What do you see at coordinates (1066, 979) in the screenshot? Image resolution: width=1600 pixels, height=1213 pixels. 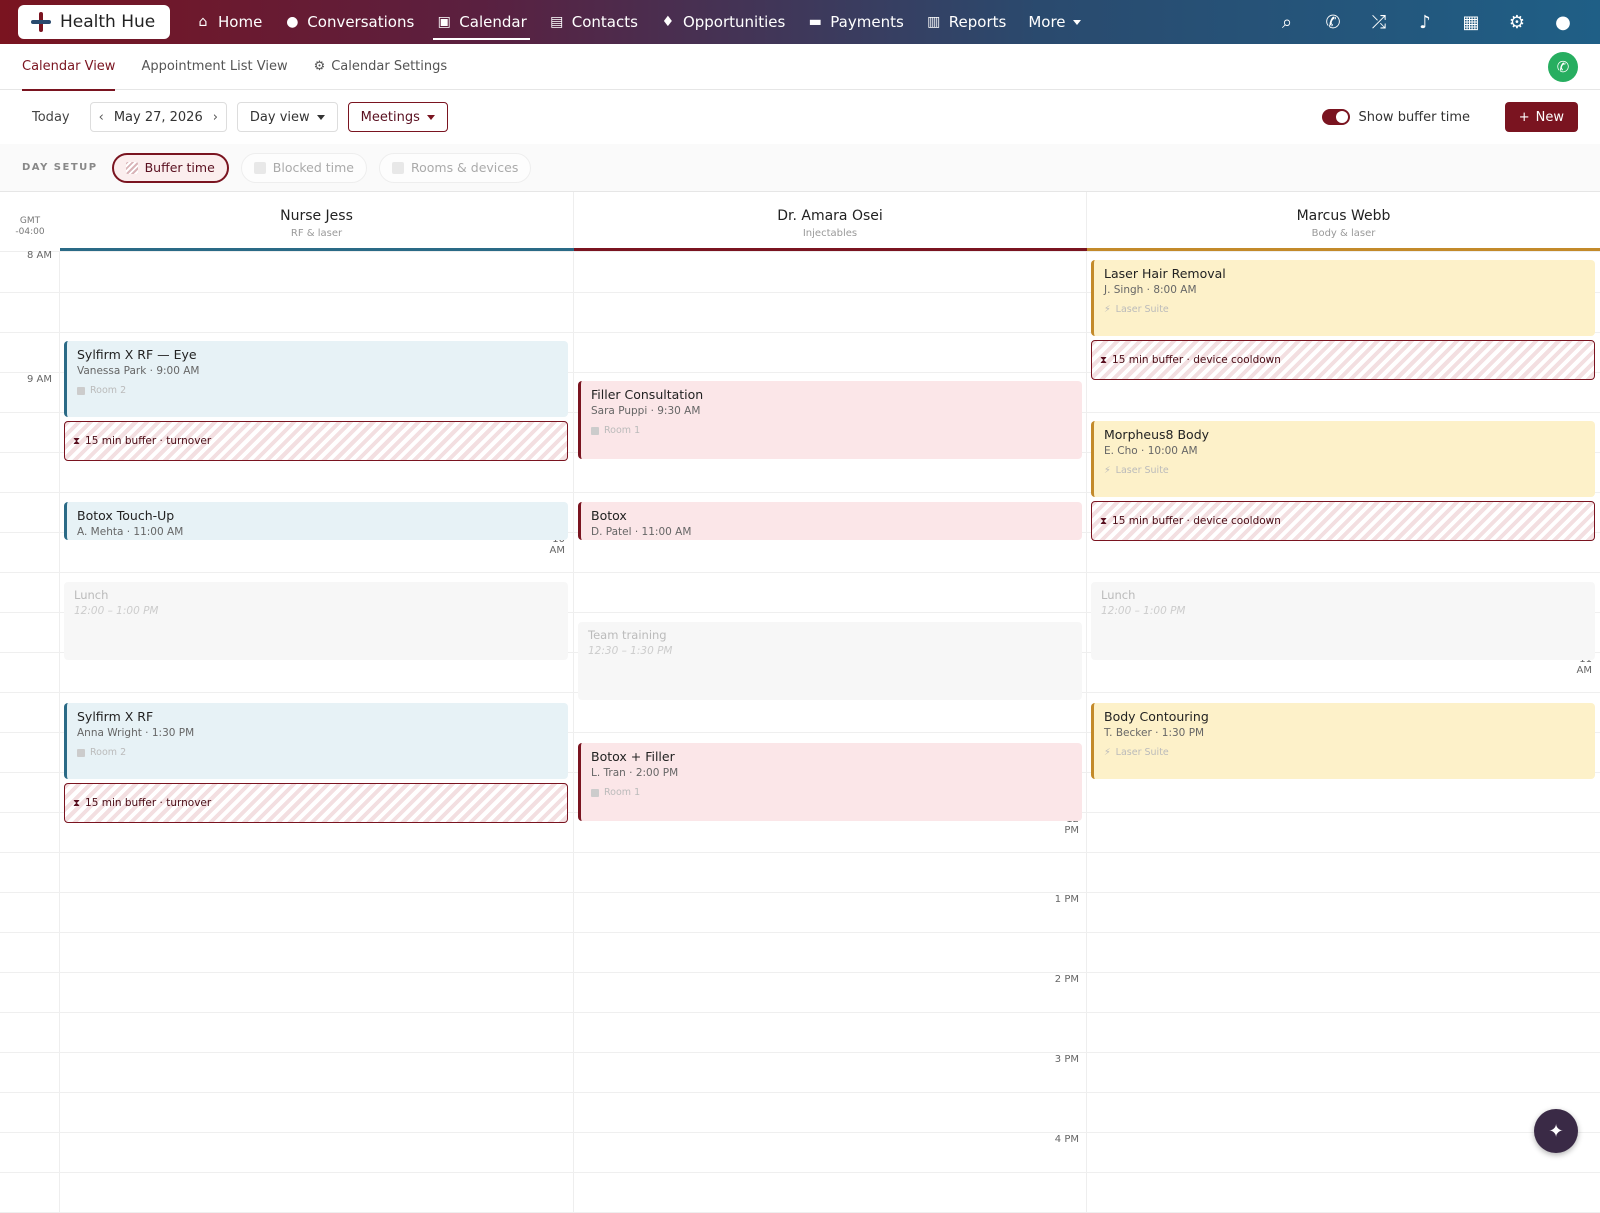 I see `hour-label: 2 PM` at bounding box center [1066, 979].